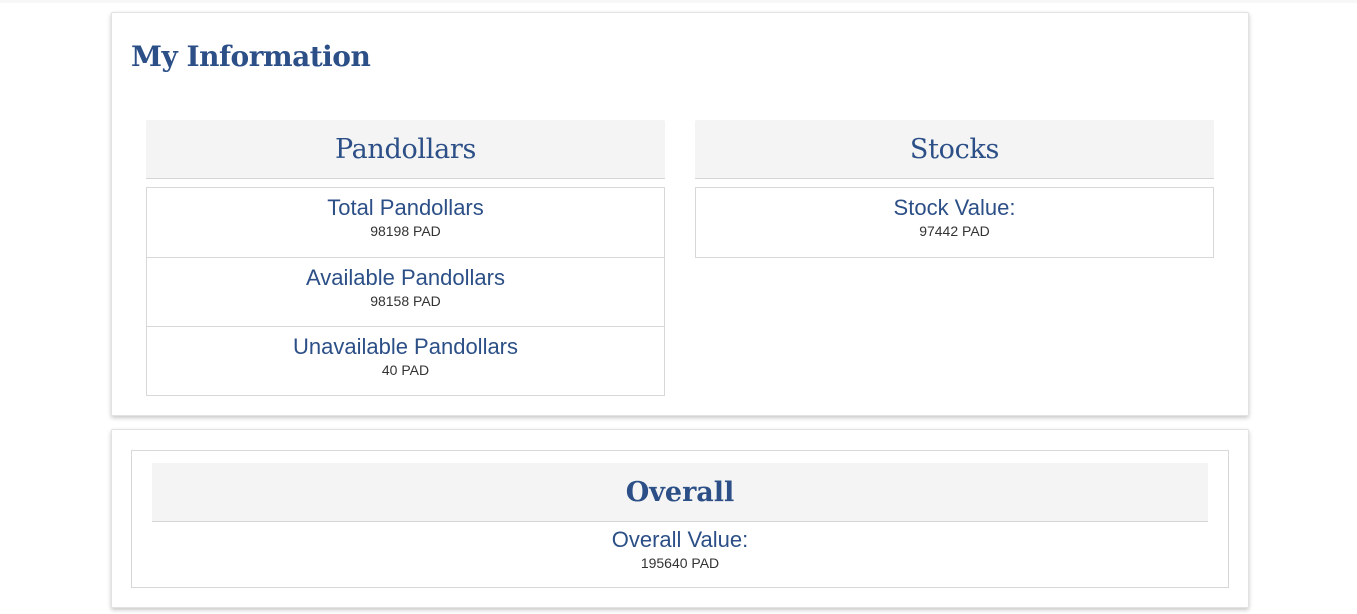 The width and height of the screenshot is (1357, 614). I want to click on stat-value: 40 PAD, so click(405, 370).